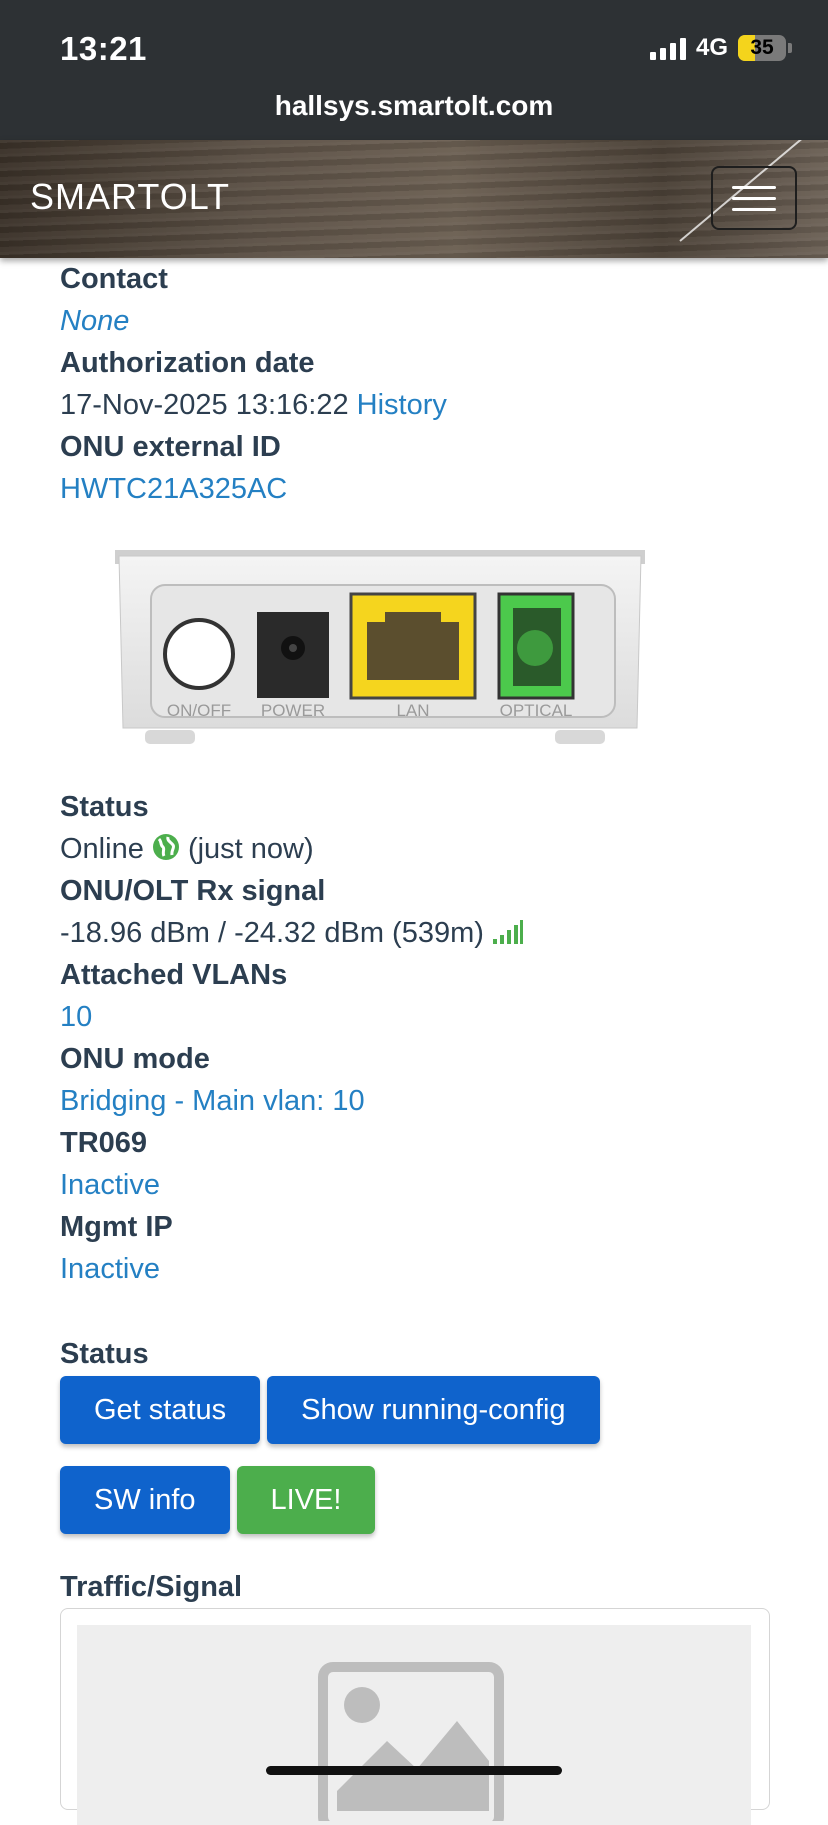  Describe the element at coordinates (415, 1101) in the screenshot. I see `onu-mode-value: Bridging - Main vlan: 10` at that location.